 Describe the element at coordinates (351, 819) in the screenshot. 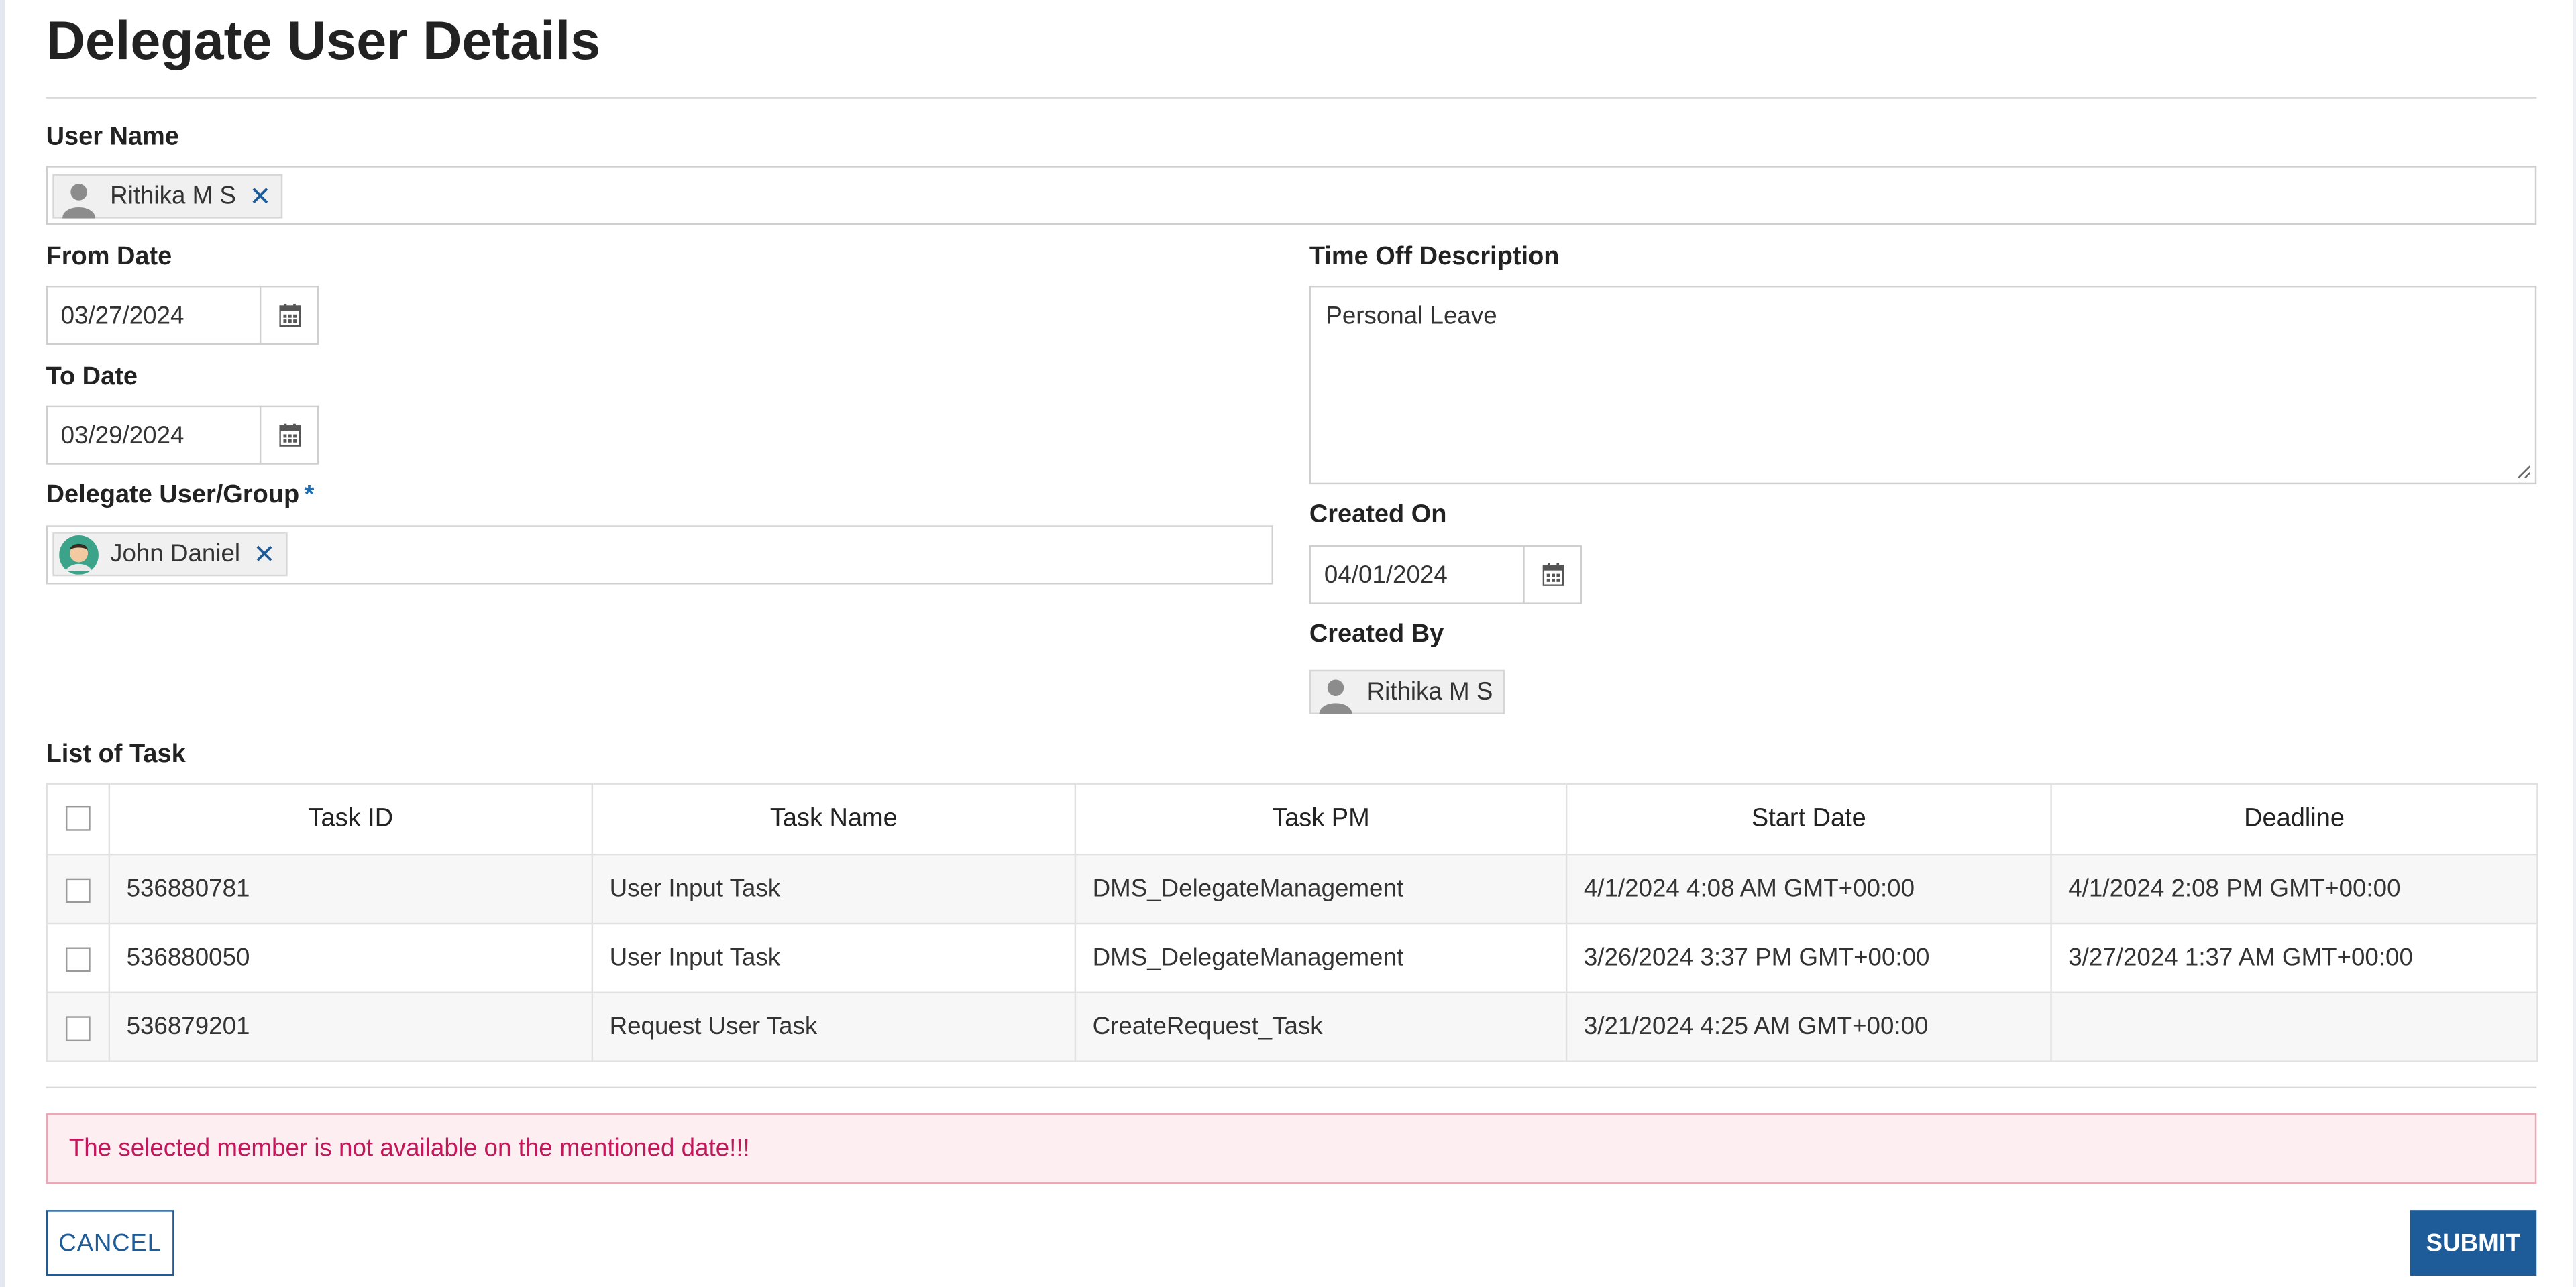

I see `column-header-task-id: Task ID` at that location.